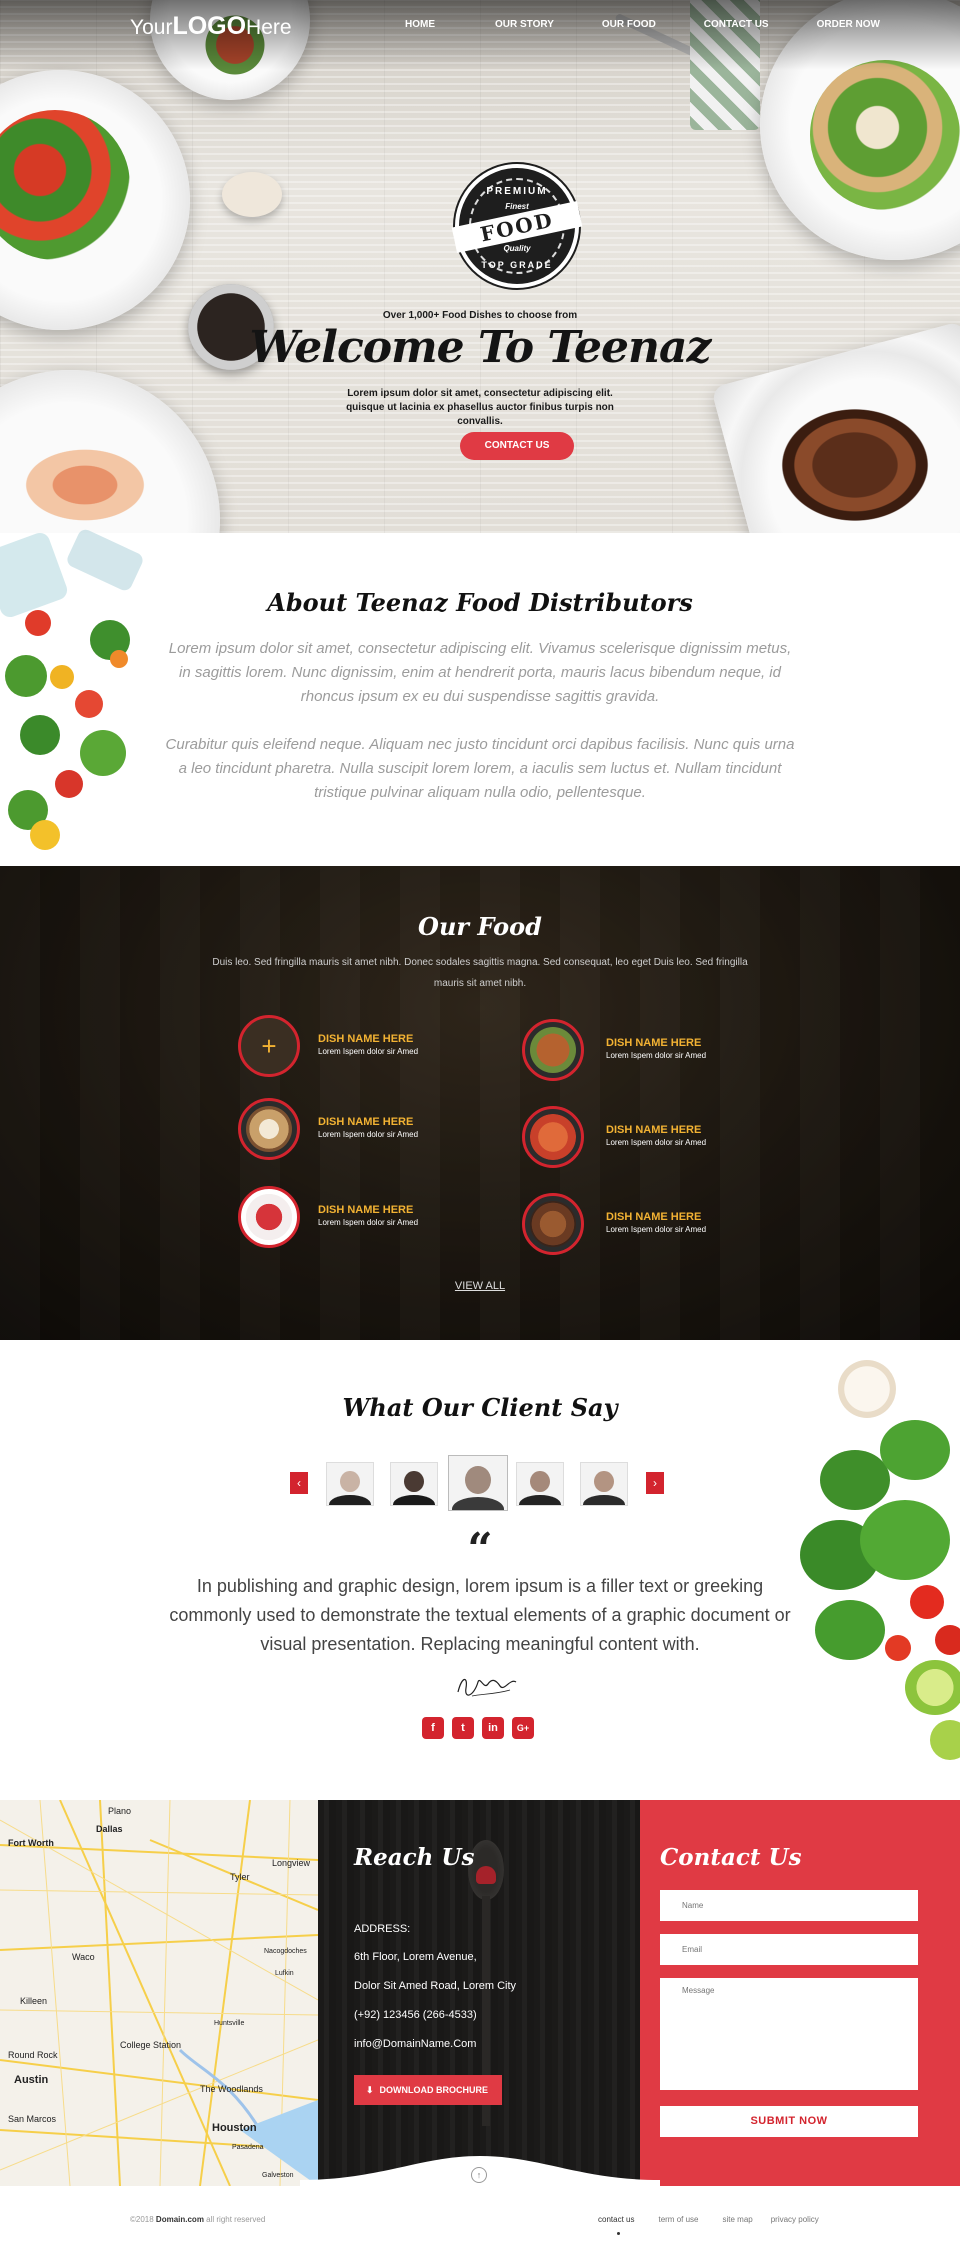 The height and width of the screenshot is (2262, 960). I want to click on social-links: f t in G+, so click(482, 1728).